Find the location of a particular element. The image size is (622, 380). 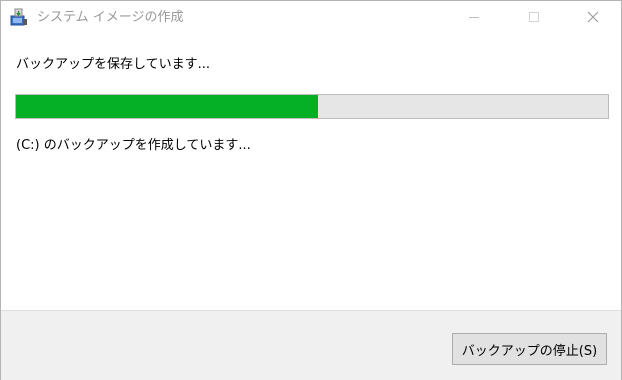

minimize-button is located at coordinates (474, 17).